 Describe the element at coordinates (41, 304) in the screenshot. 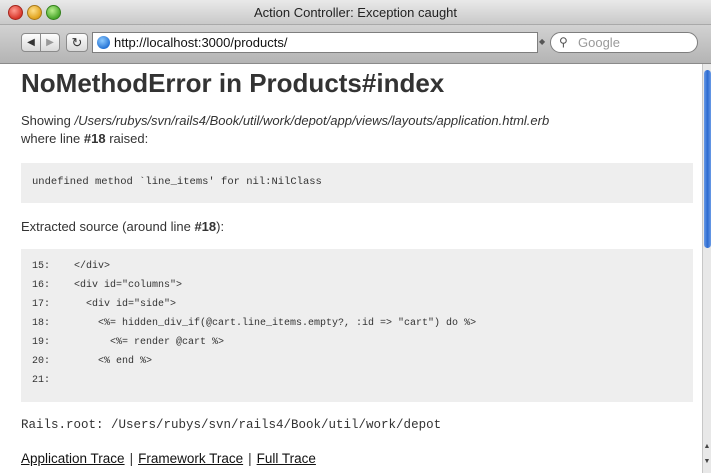

I see `line-number: 17:` at that location.